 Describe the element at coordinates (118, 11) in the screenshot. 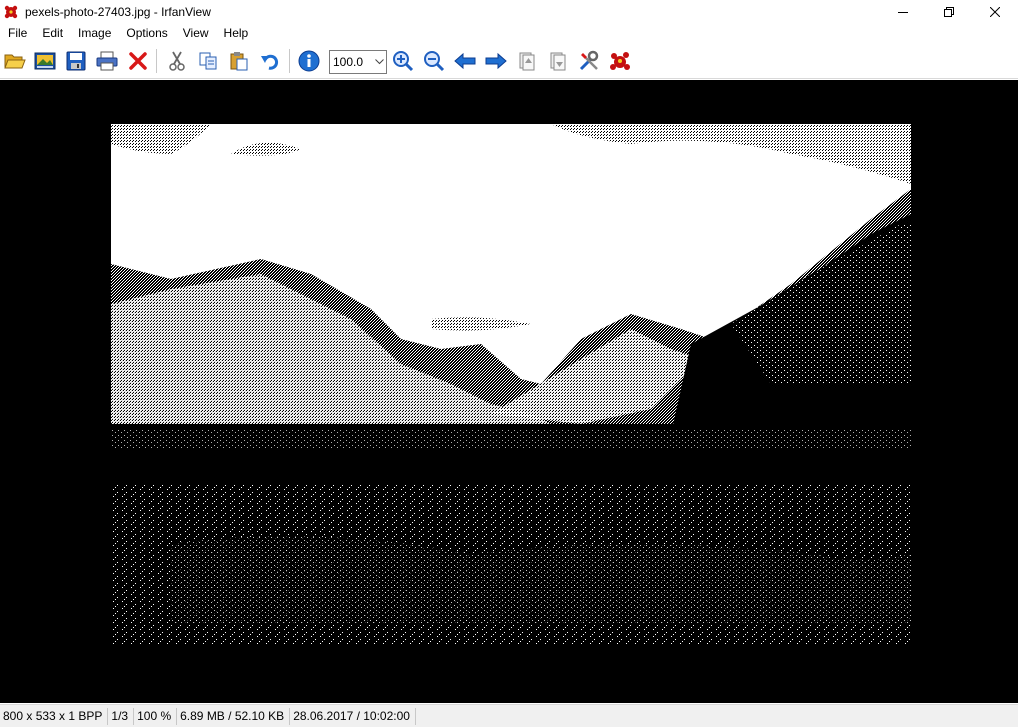

I see `window-title: pexels-photo-27403.jpg - IrfanView` at that location.